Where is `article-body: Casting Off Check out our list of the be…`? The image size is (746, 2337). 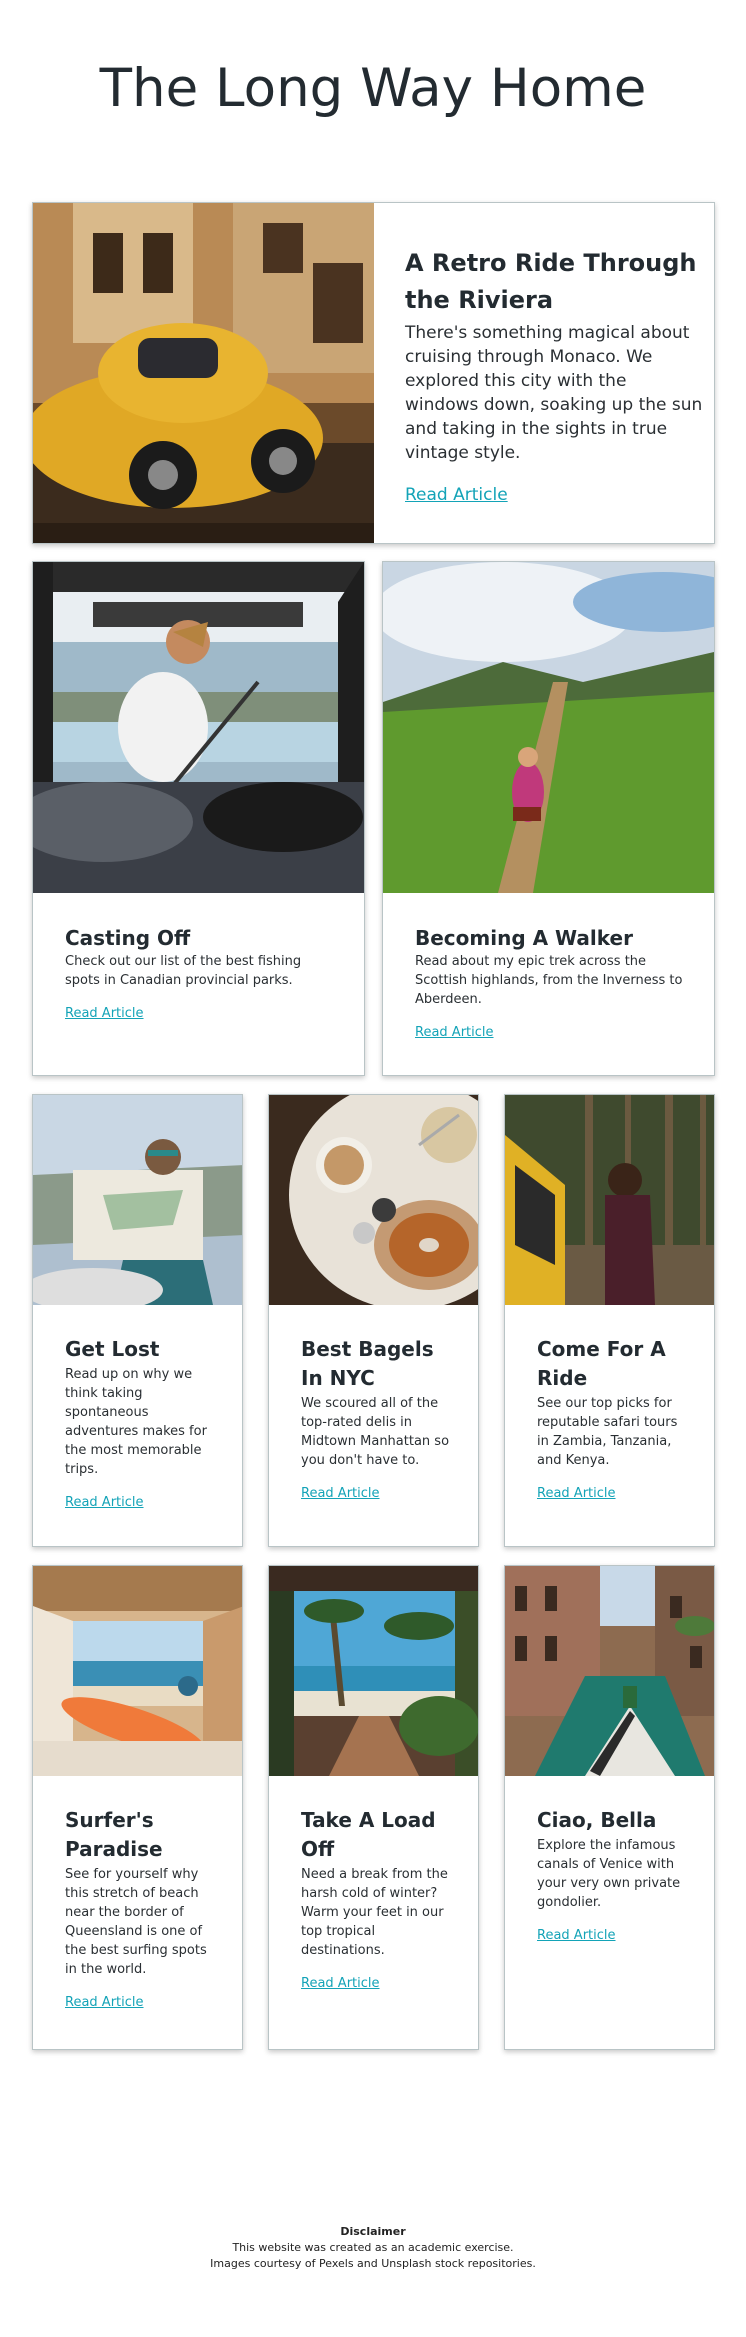
article-body: Casting Off Check out our list of the be… is located at coordinates (199, 972).